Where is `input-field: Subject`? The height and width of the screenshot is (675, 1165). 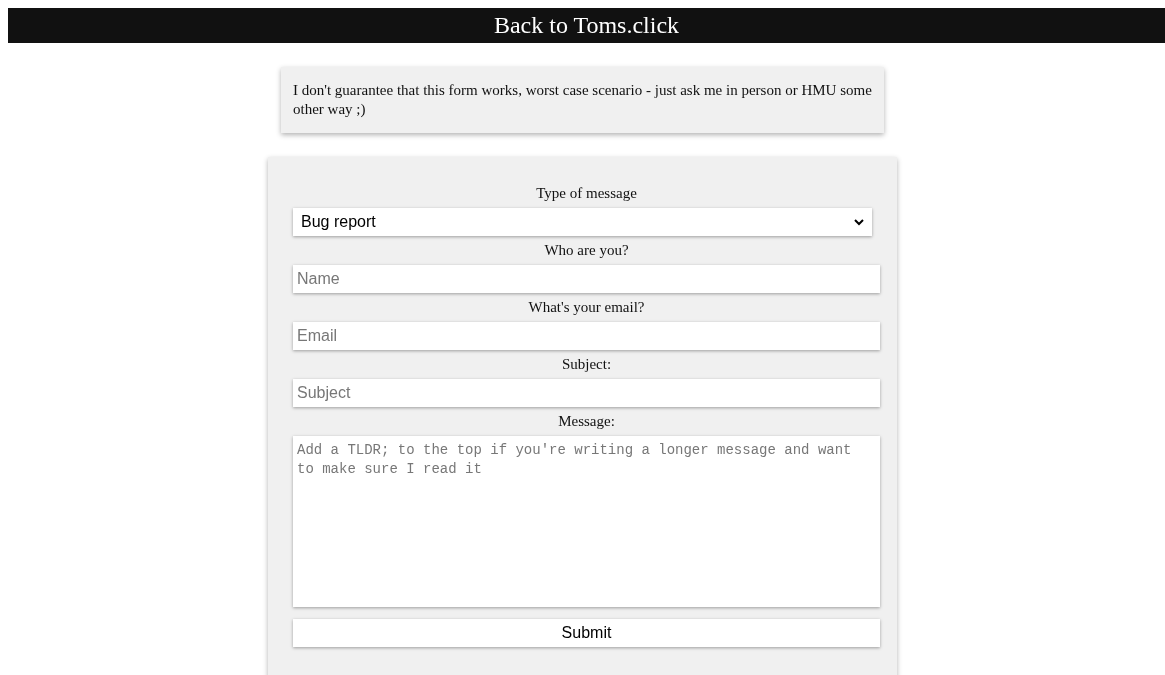
input-field: Subject is located at coordinates (586, 393).